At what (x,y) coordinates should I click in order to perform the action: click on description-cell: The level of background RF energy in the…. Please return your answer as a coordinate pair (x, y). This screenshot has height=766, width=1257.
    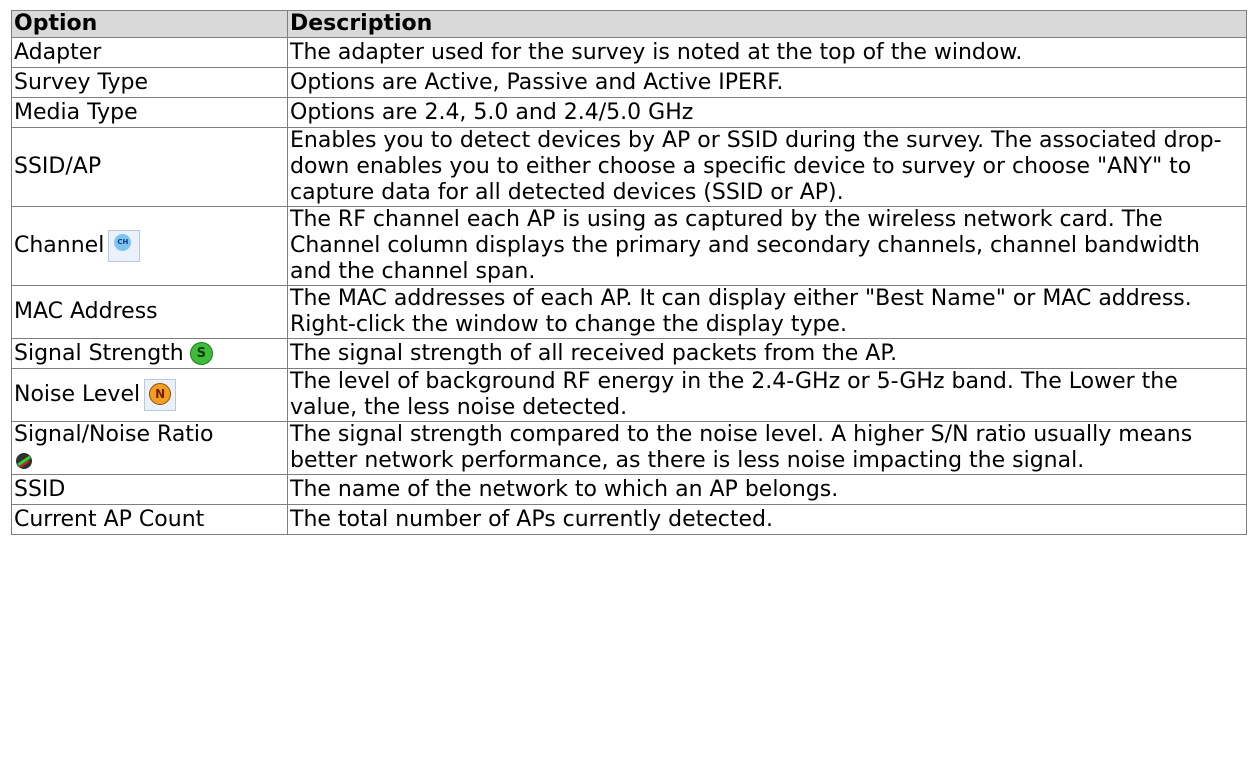
    Looking at the image, I should click on (767, 395).